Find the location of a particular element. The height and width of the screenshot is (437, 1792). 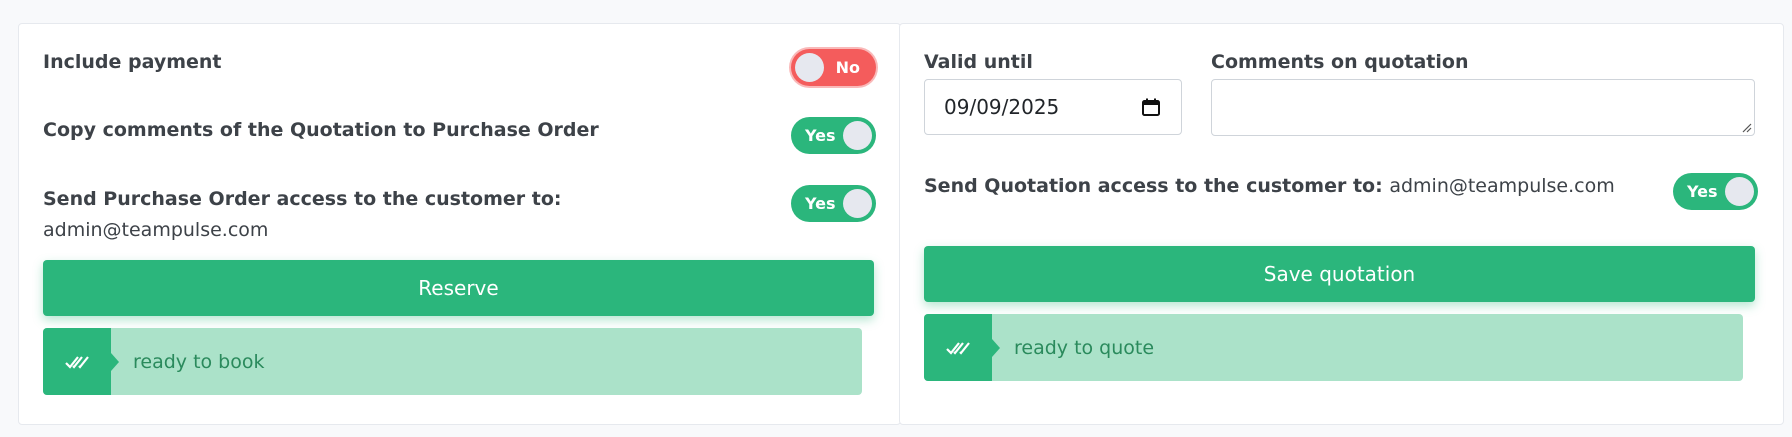

include-payment-toggle: No is located at coordinates (833, 67).